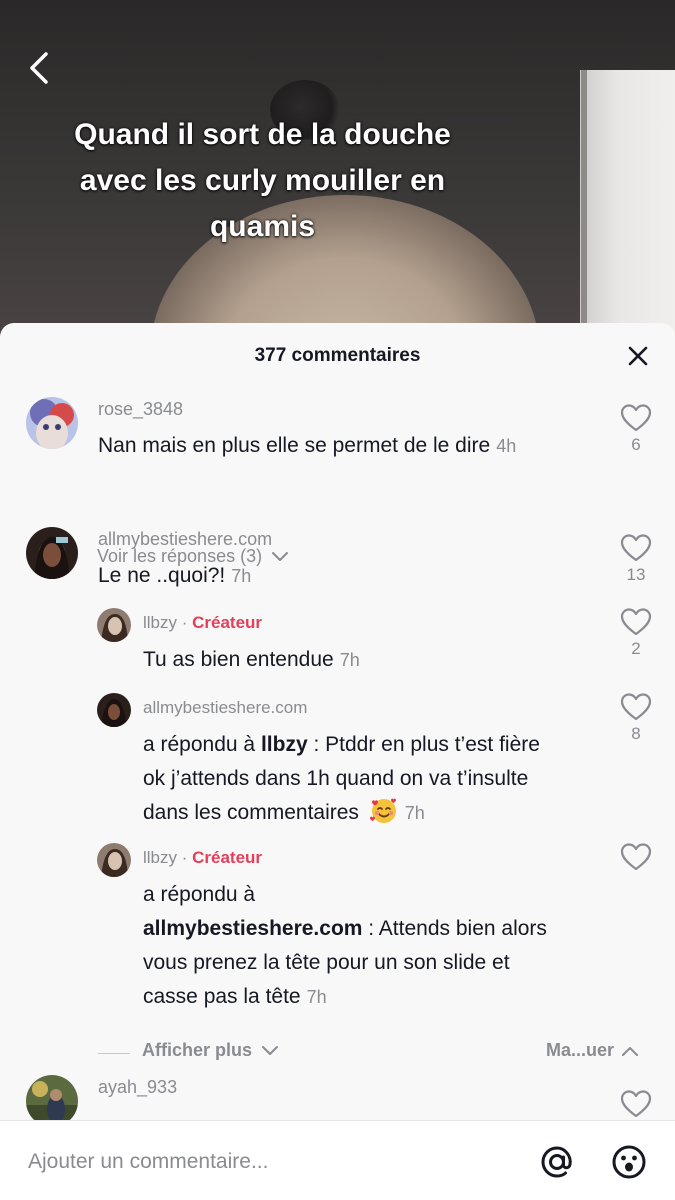 This screenshot has height=1200, width=675. I want to click on replied-prefix: a répondu à, so click(199, 744).